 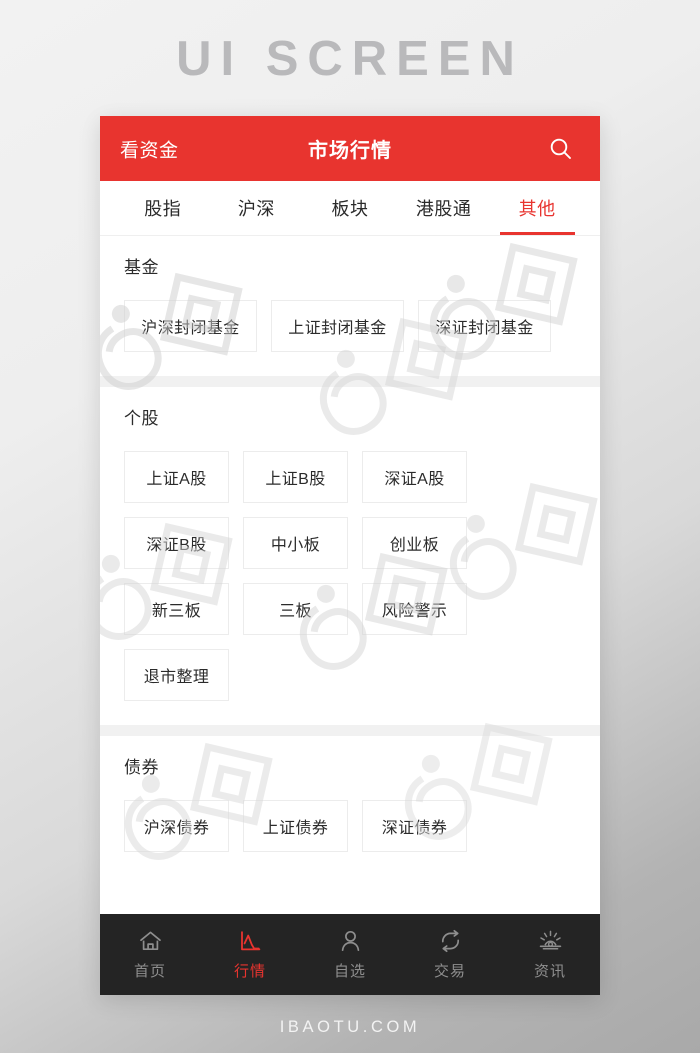 What do you see at coordinates (163, 208) in the screenshot?
I see `tab-guzhi: 股指` at bounding box center [163, 208].